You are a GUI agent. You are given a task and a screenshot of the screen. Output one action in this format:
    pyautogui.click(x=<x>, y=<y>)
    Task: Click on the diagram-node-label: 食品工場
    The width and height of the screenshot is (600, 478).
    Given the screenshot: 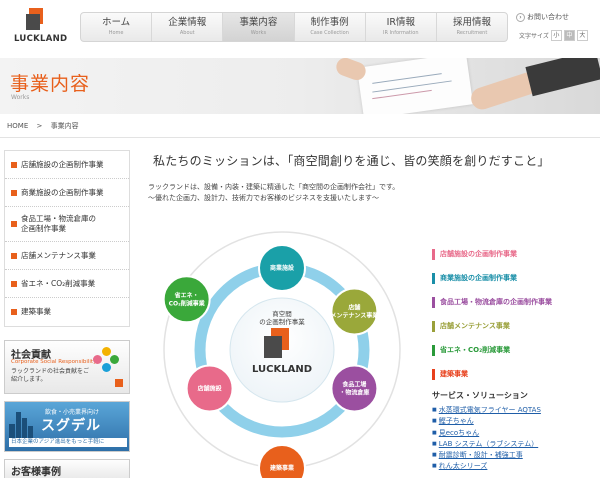 What is the action you would take?
    pyautogui.click(x=353, y=384)
    